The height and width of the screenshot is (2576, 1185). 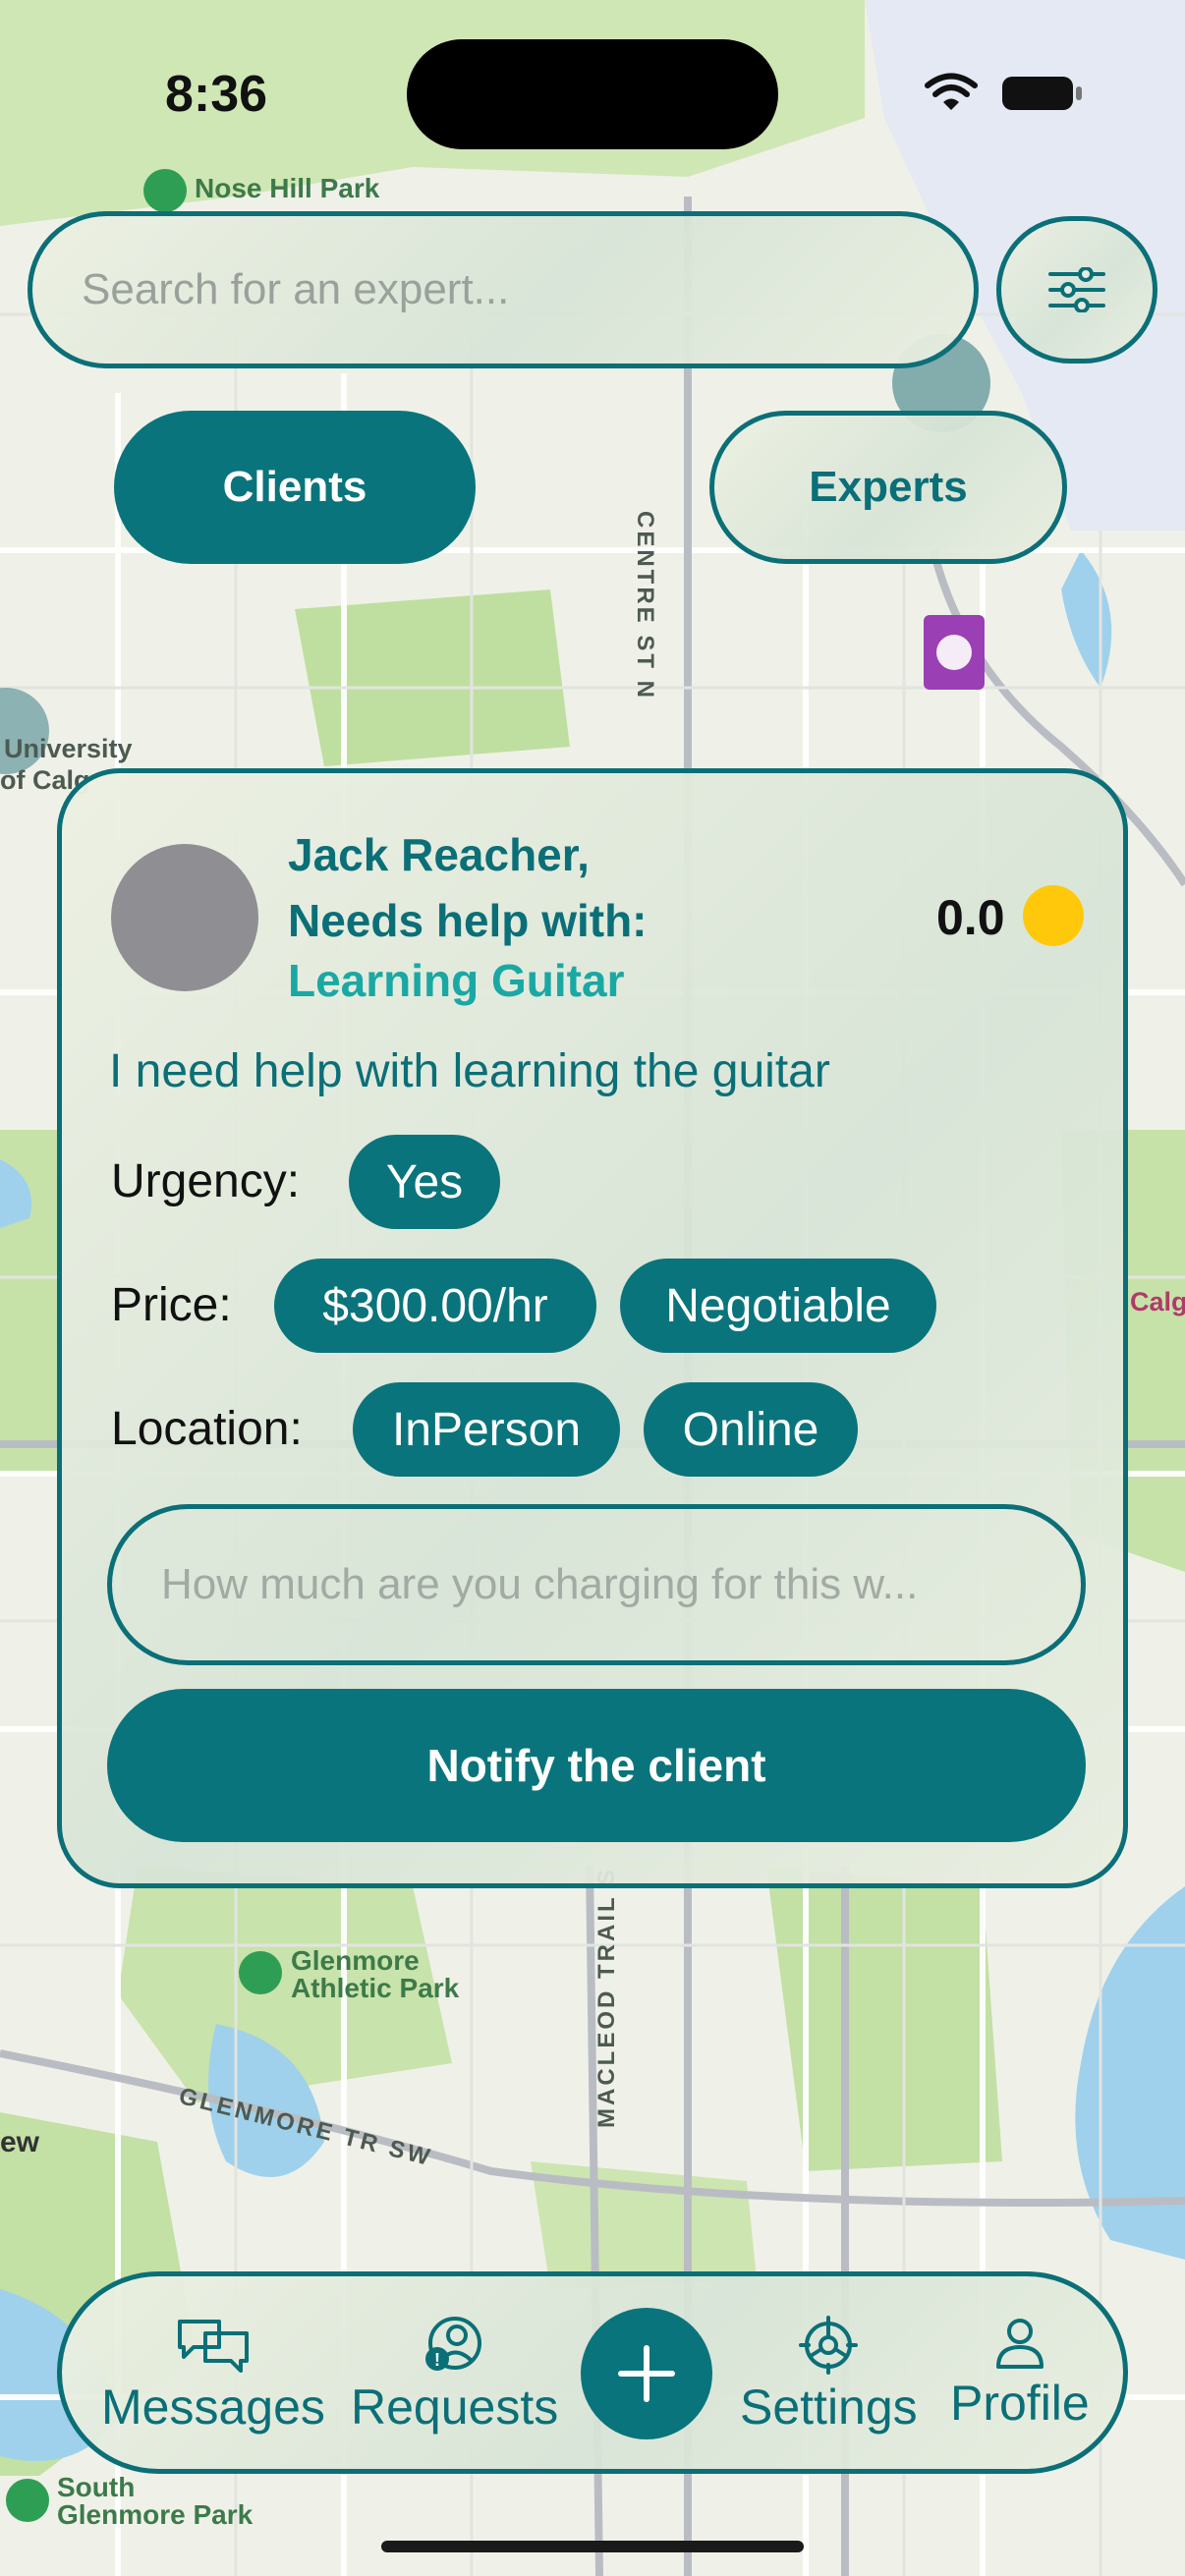 I want to click on tab-settings-label: Settings, so click(x=829, y=2407).